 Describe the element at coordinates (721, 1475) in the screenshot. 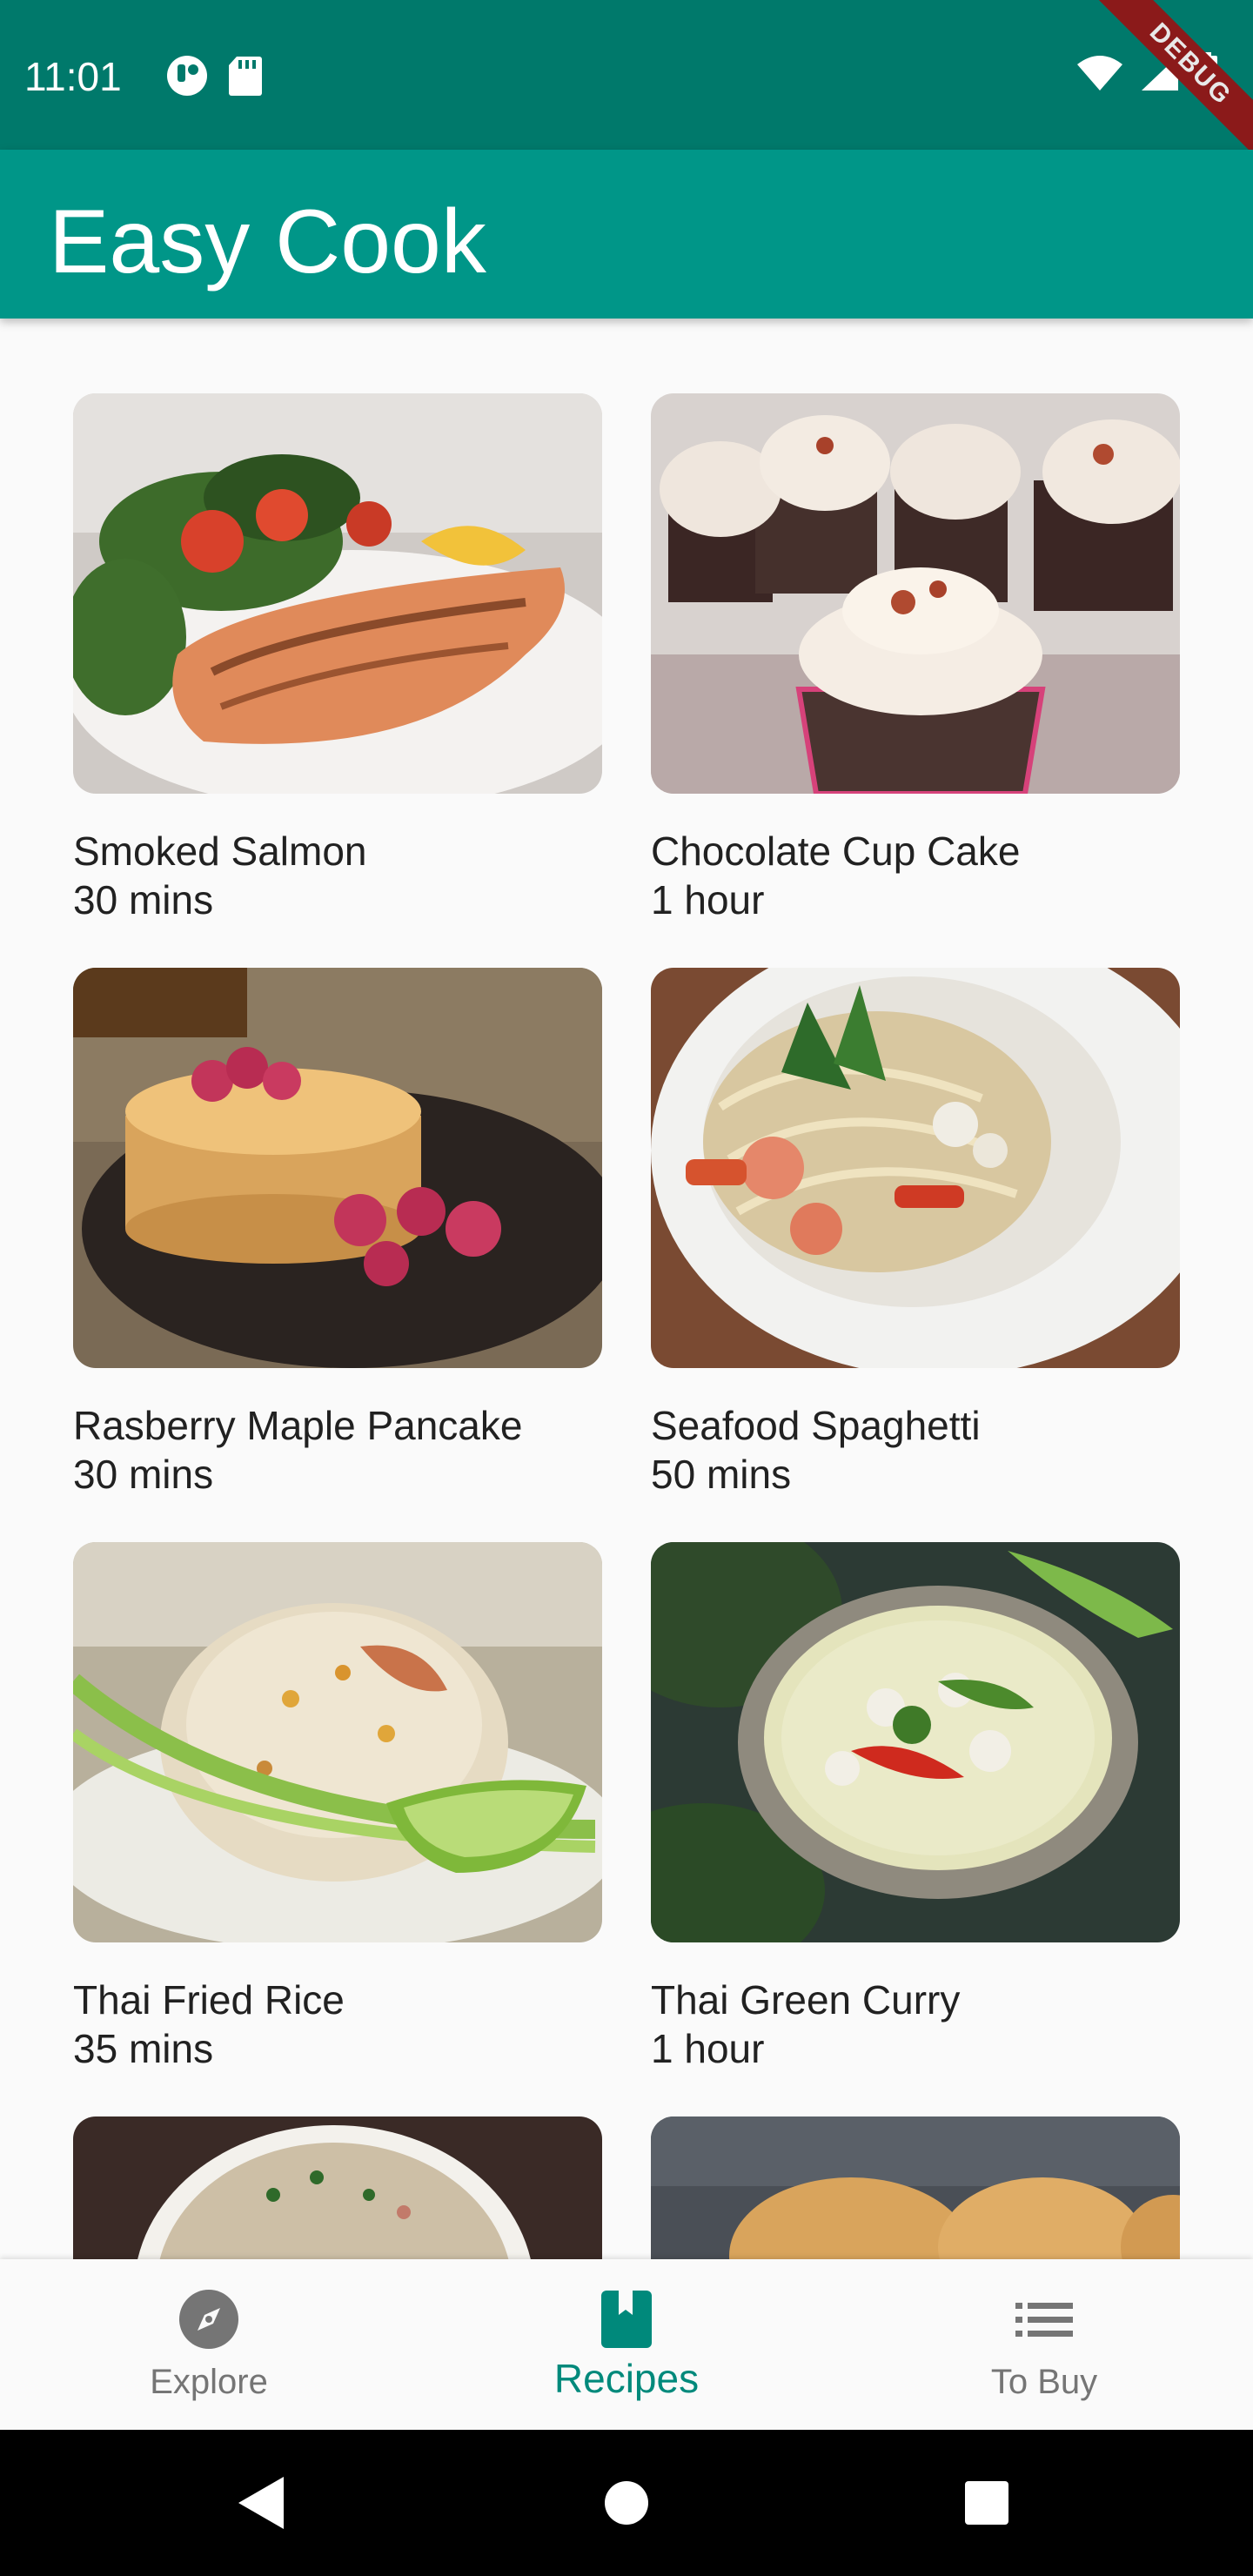

I see `recipe-time: 50 mins` at that location.